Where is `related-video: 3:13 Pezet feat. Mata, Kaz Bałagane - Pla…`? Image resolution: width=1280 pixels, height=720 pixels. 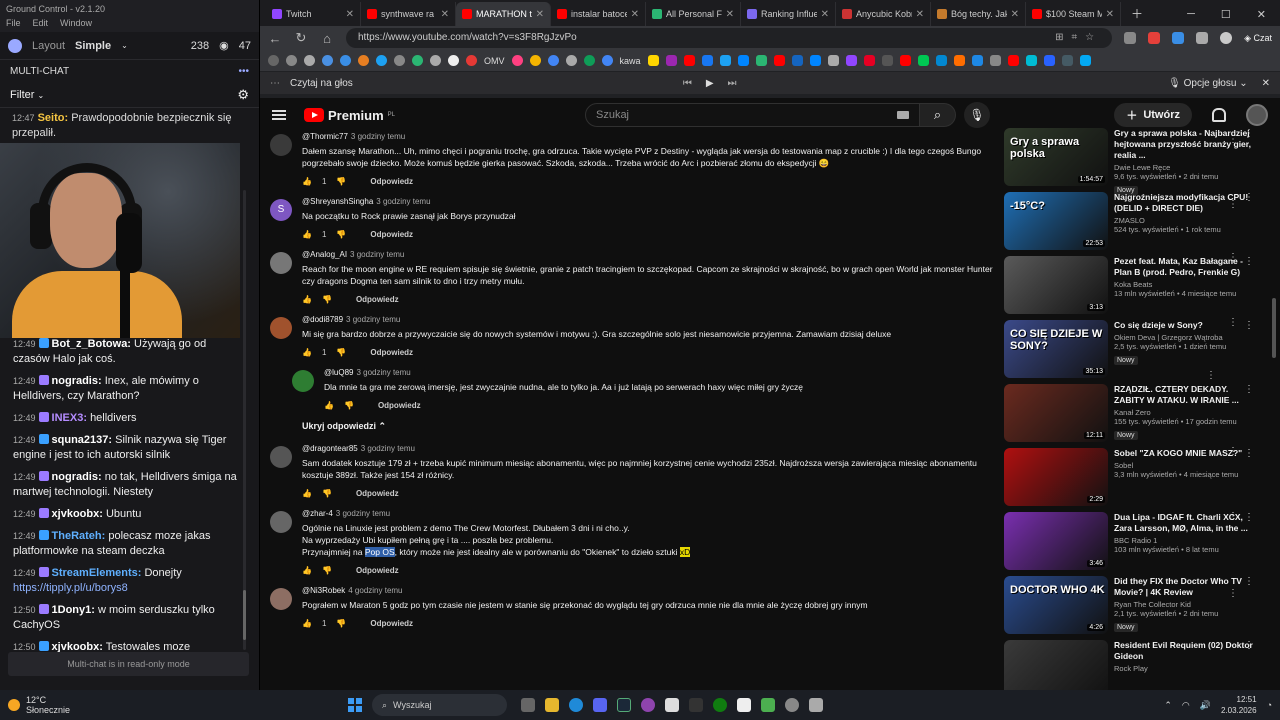
related-video: 3:13 Pezet feat. Mata, Kaz Bałagane - Pla… is located at coordinates (1129, 288).